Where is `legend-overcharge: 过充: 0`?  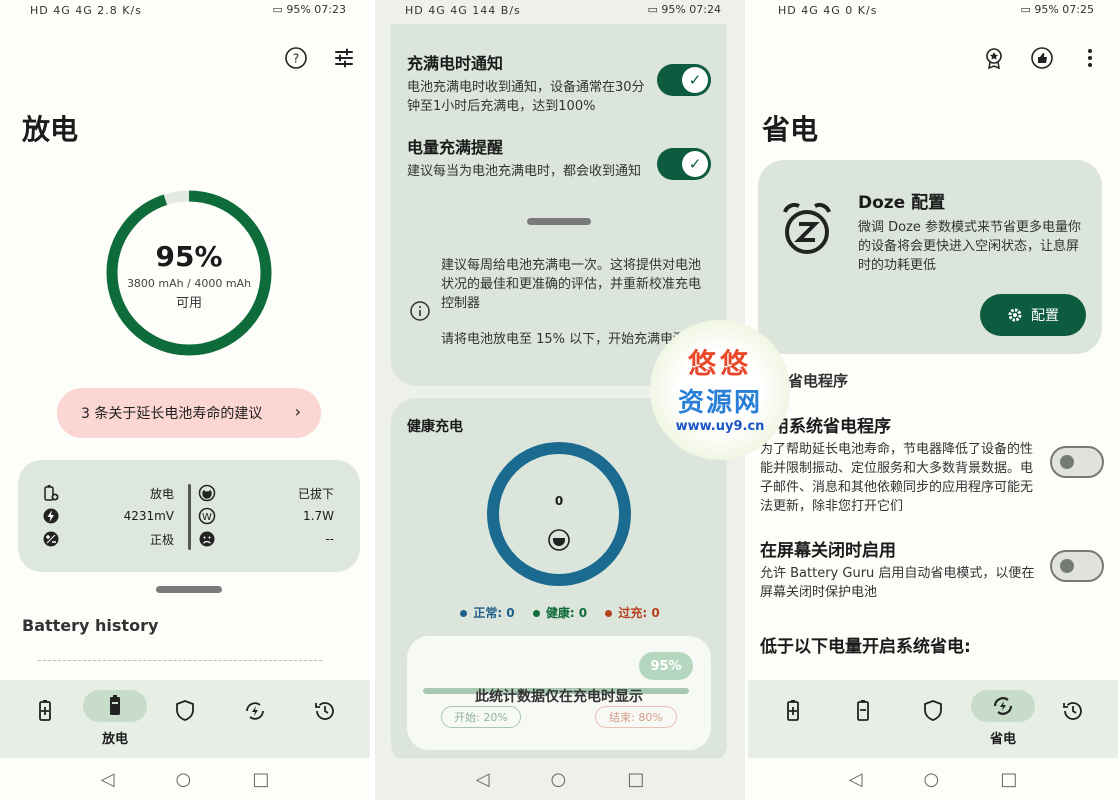 legend-overcharge: 过充: 0 is located at coordinates (632, 613).